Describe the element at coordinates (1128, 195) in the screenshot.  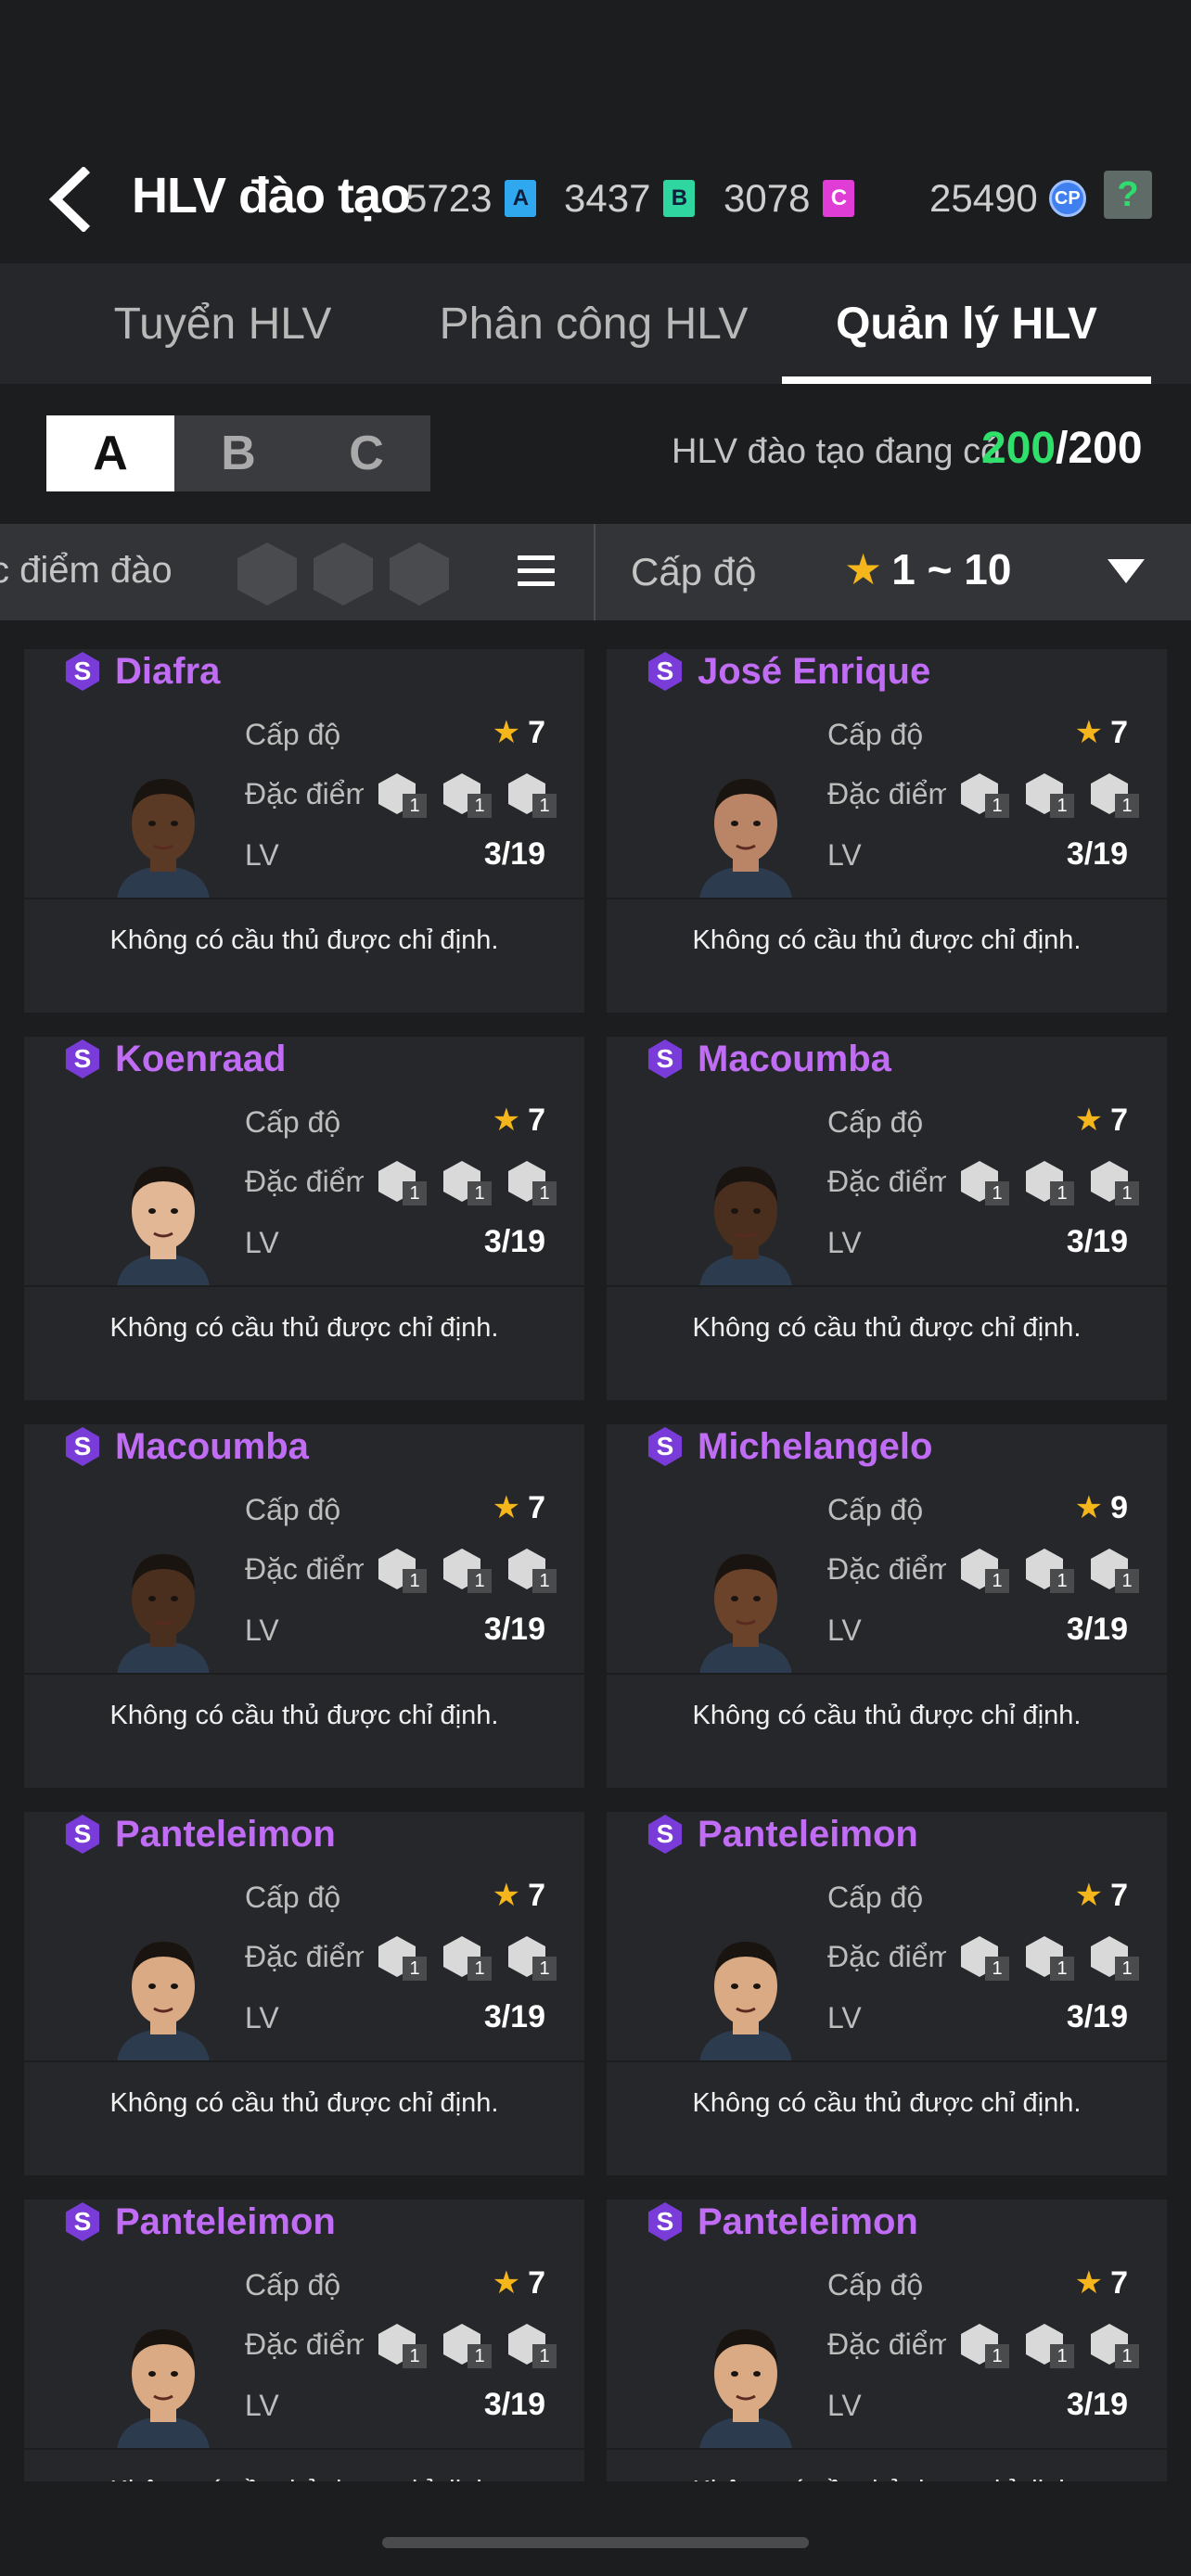
I see `help-button: ?` at that location.